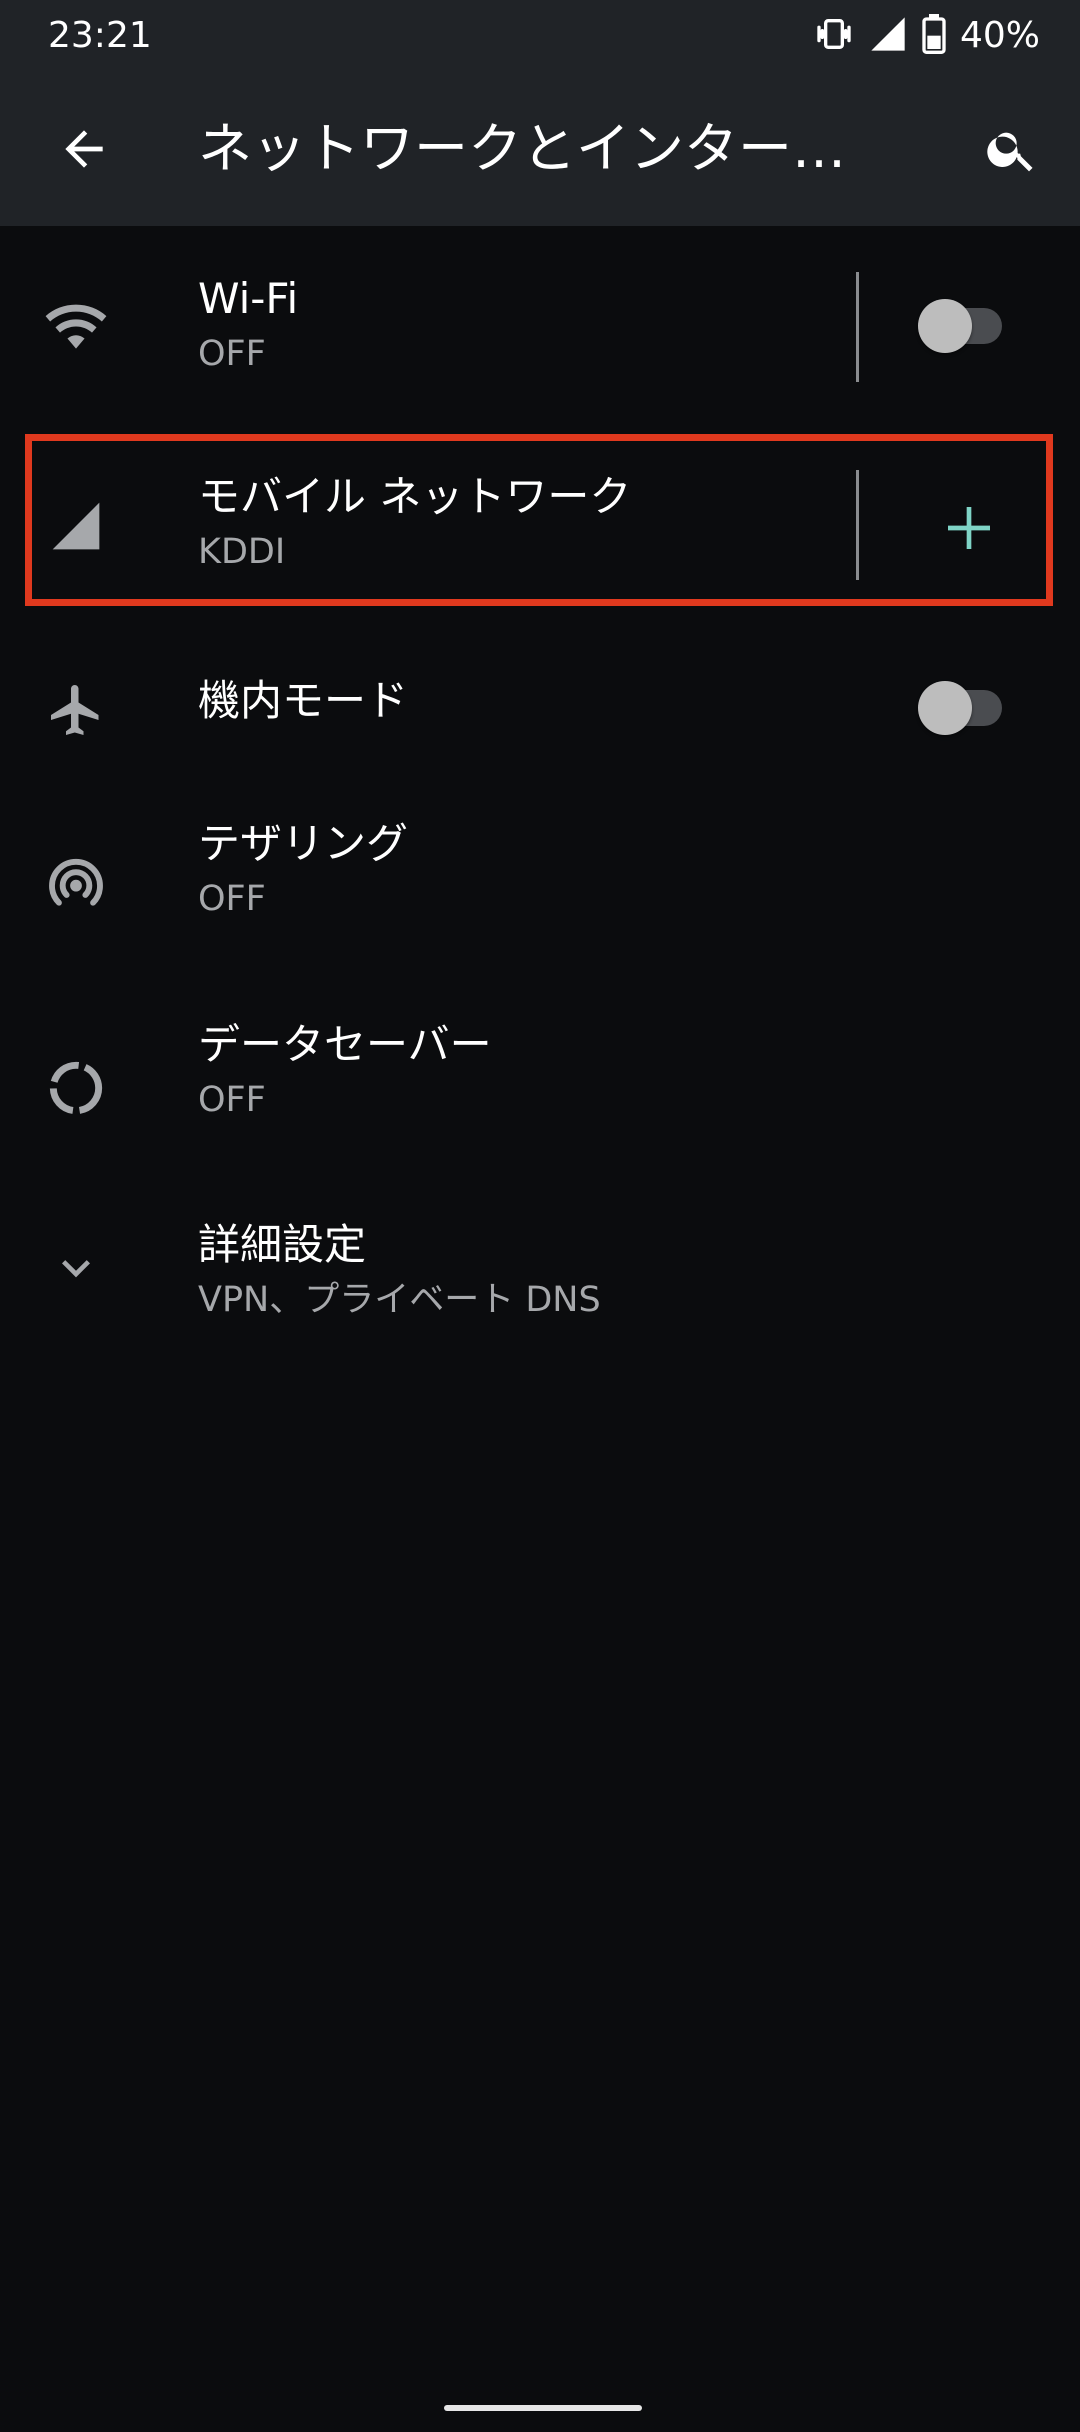  What do you see at coordinates (888, 36) in the screenshot?
I see `cellular-signal-icon` at bounding box center [888, 36].